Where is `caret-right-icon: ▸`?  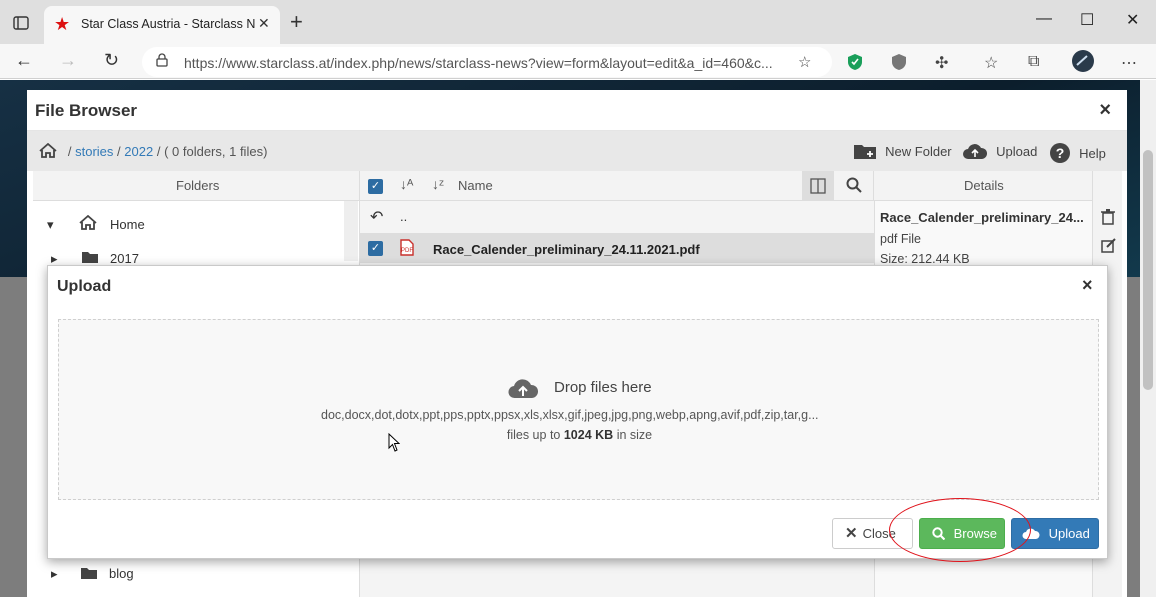
caret-right-icon: ▸ is located at coordinates (54, 574).